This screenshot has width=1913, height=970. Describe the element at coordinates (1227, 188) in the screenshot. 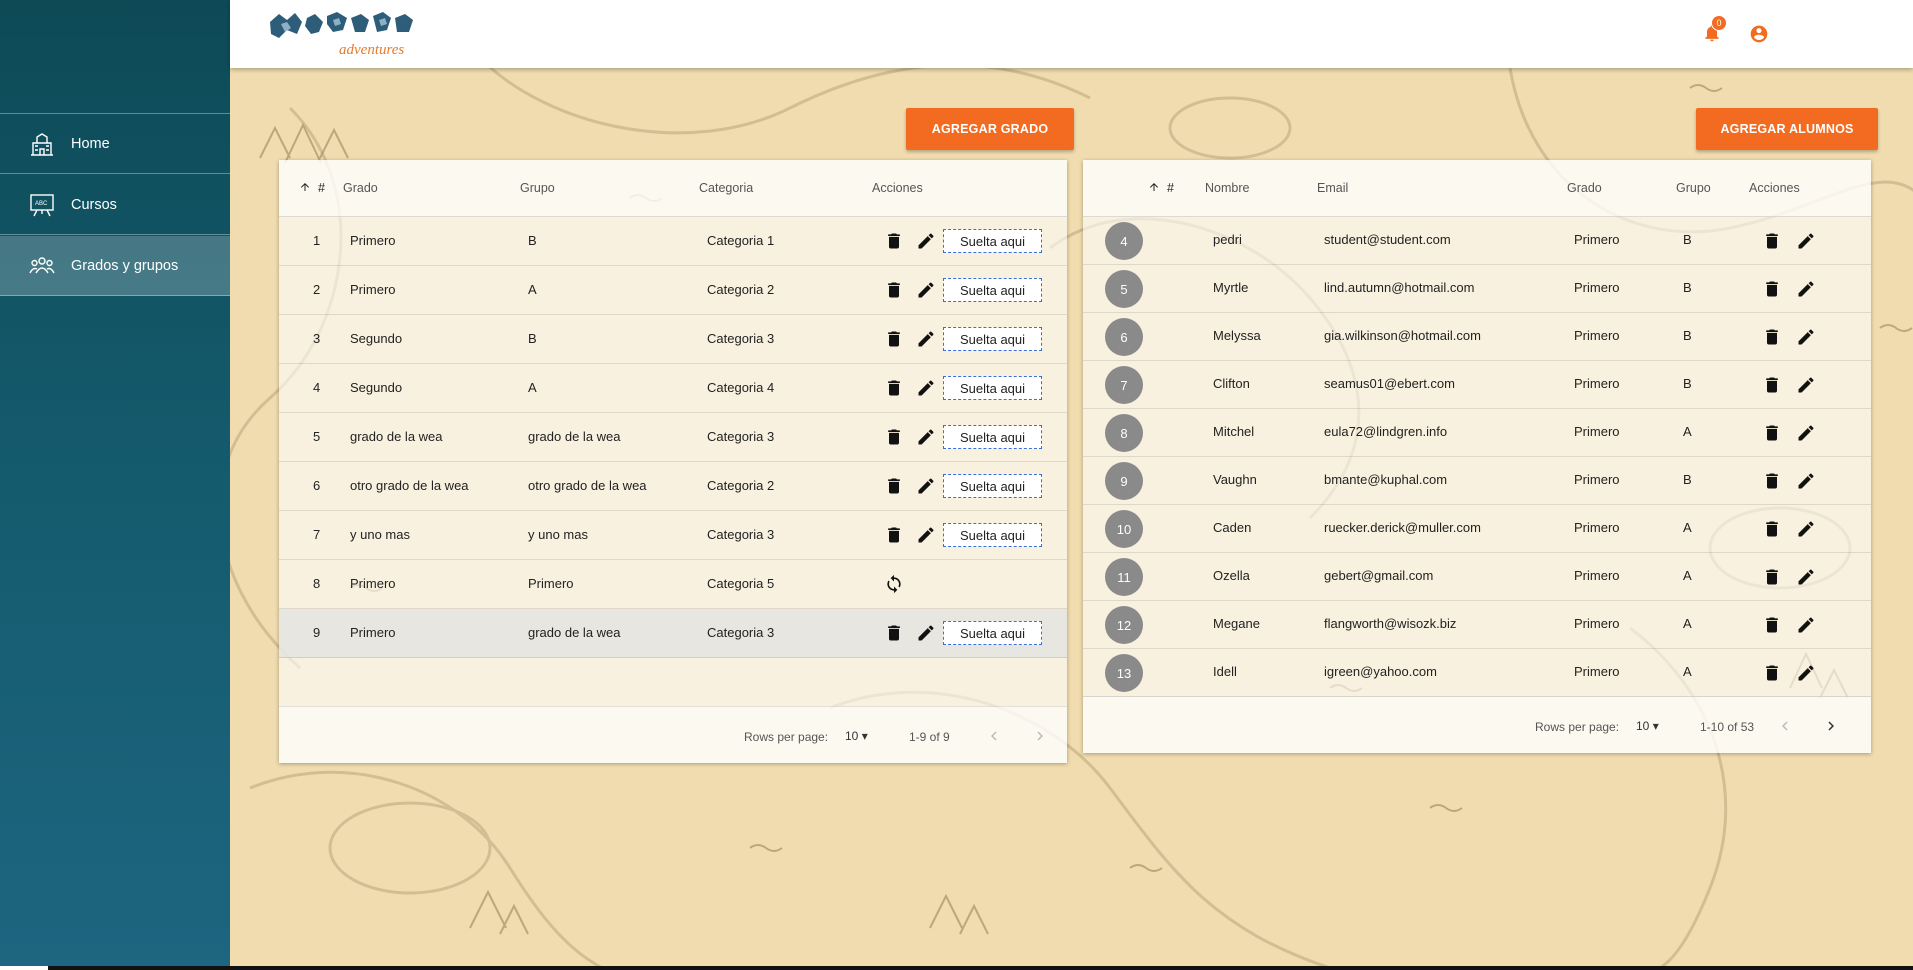

I see `column-nombre: Nombre` at that location.